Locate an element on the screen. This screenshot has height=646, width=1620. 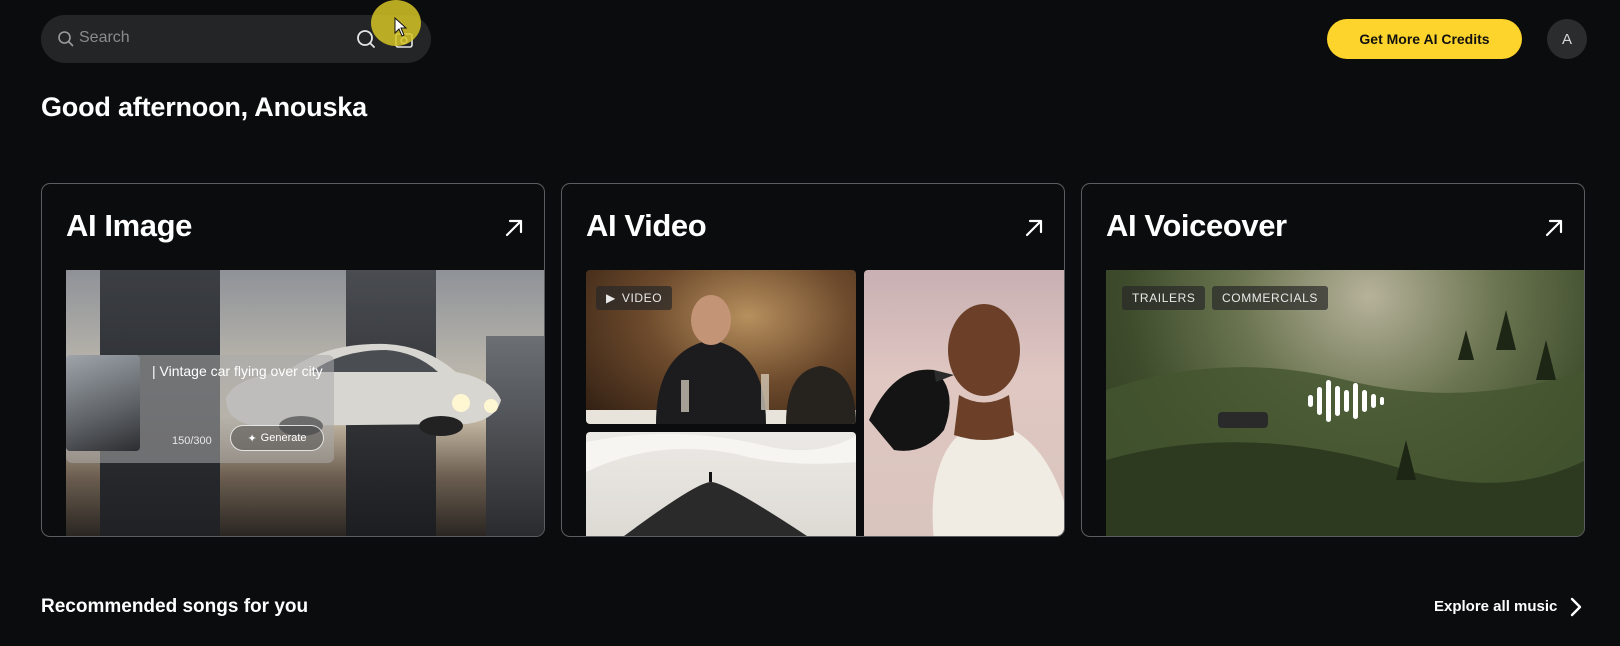
prompt-thumbnail is located at coordinates (103, 403).